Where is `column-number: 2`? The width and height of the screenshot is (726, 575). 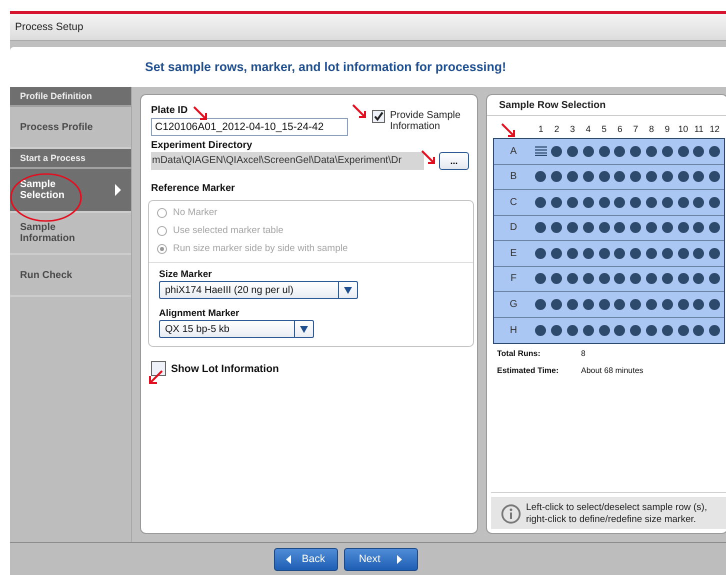 column-number: 2 is located at coordinates (556, 129).